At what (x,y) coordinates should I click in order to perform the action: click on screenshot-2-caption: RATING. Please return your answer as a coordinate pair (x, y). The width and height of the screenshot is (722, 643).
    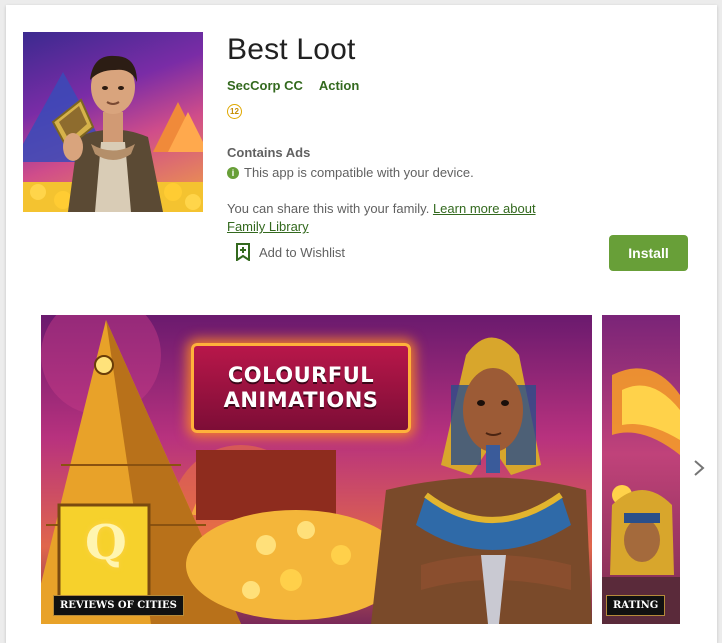
    Looking at the image, I should click on (636, 605).